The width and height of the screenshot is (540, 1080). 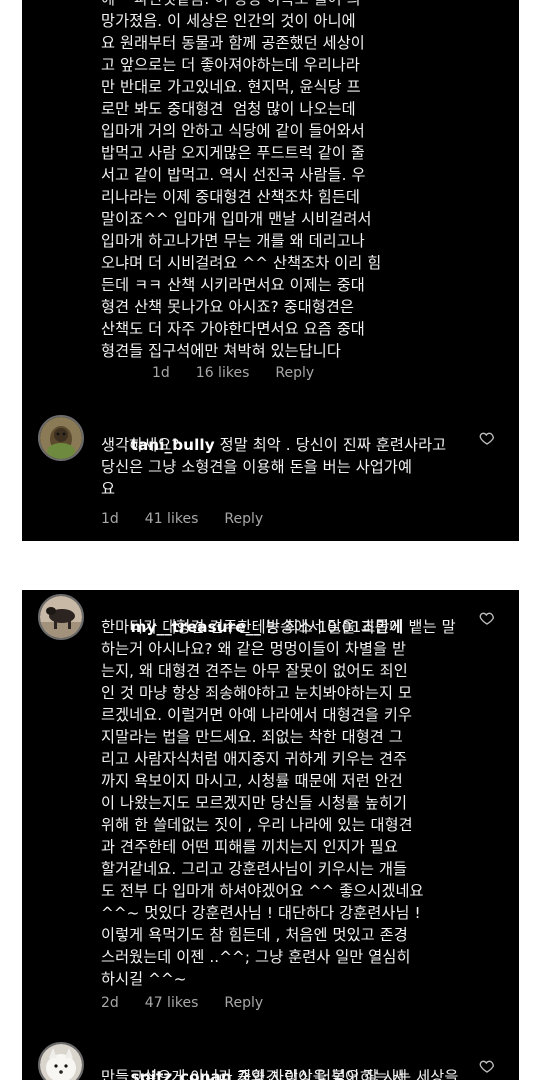 What do you see at coordinates (233, 285) in the screenshot?
I see `comment-line: 든데 ㅋㅋ 산책 시키라면서요 이제는 중대` at bounding box center [233, 285].